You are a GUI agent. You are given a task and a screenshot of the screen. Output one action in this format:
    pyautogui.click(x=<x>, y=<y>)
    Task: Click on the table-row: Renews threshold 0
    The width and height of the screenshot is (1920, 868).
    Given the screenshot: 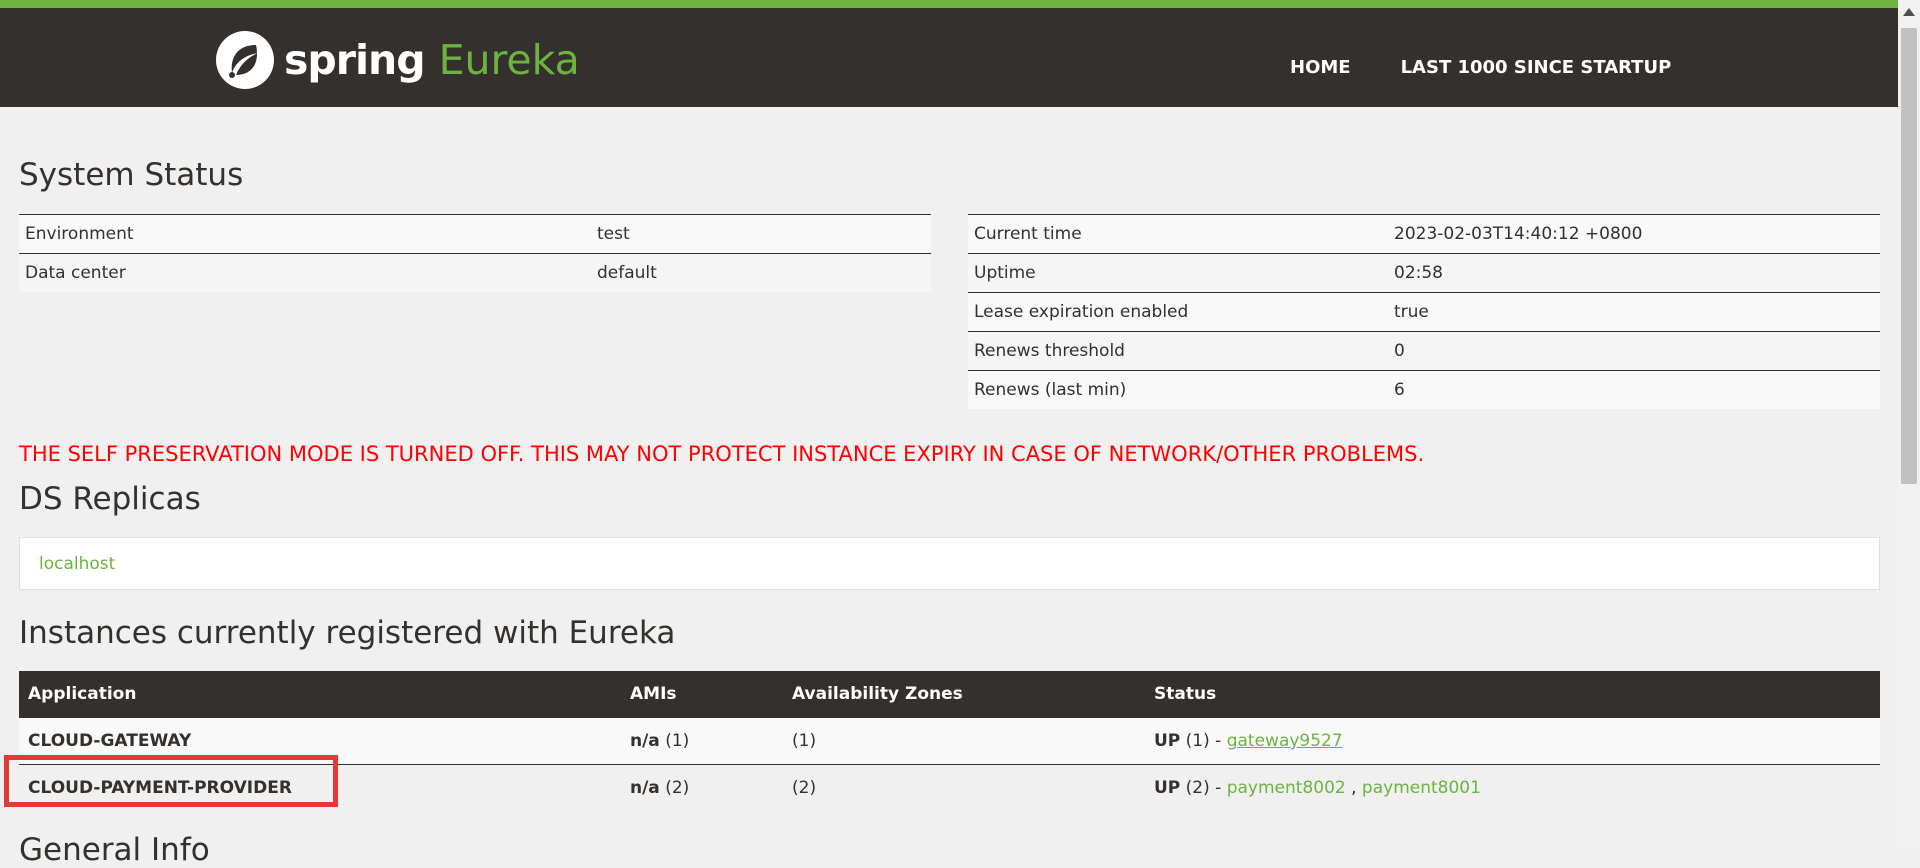 What is the action you would take?
    pyautogui.click(x=1424, y=351)
    